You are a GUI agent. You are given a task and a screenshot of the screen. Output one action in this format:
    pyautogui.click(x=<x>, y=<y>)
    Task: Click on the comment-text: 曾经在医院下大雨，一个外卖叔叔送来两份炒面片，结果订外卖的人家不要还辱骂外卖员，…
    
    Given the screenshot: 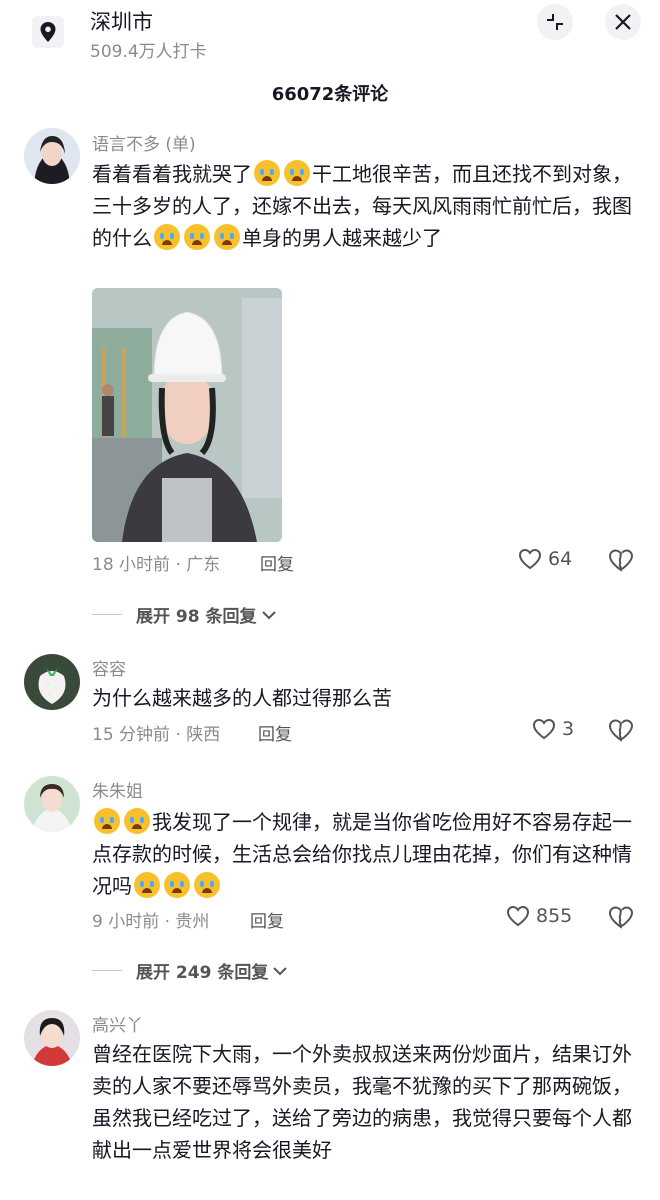 What is the action you would take?
    pyautogui.click(x=362, y=1102)
    